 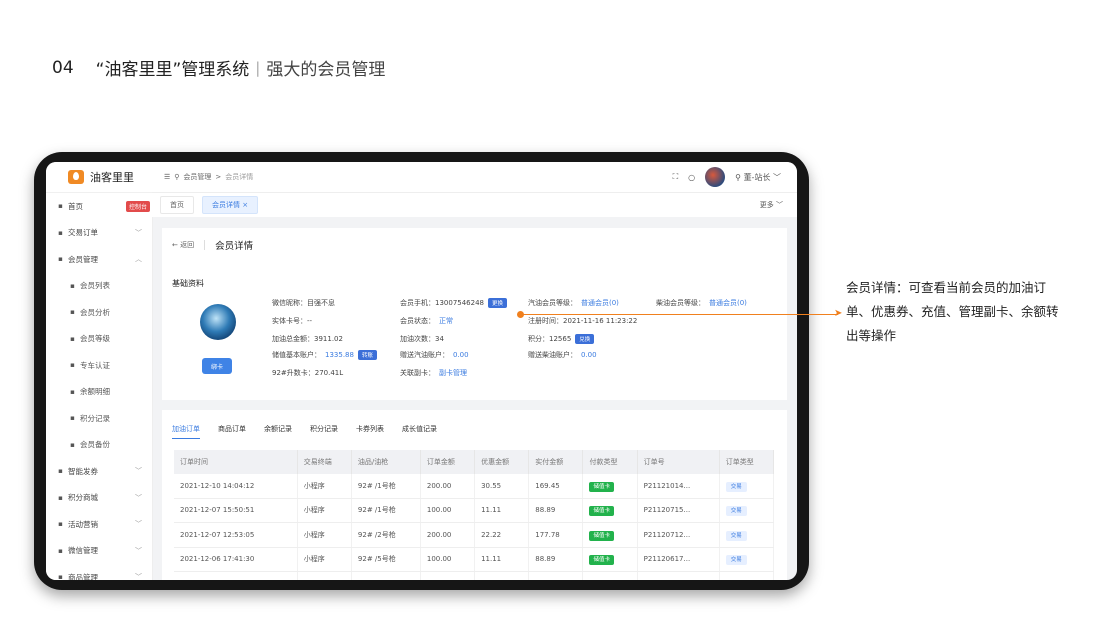 What do you see at coordinates (556, 575) in the screenshot?
I see `table-cell: 167.78` at bounding box center [556, 575].